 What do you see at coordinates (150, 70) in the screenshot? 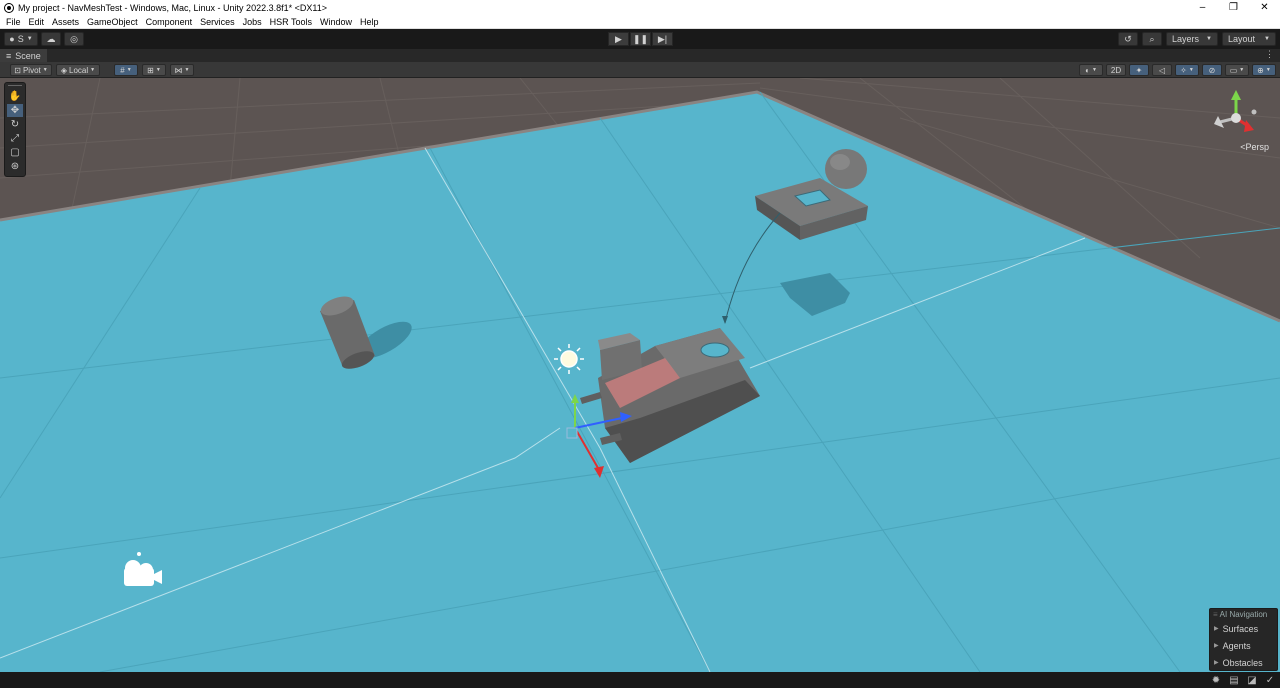
I see `increment-snap-icon: ⊞` at bounding box center [150, 70].